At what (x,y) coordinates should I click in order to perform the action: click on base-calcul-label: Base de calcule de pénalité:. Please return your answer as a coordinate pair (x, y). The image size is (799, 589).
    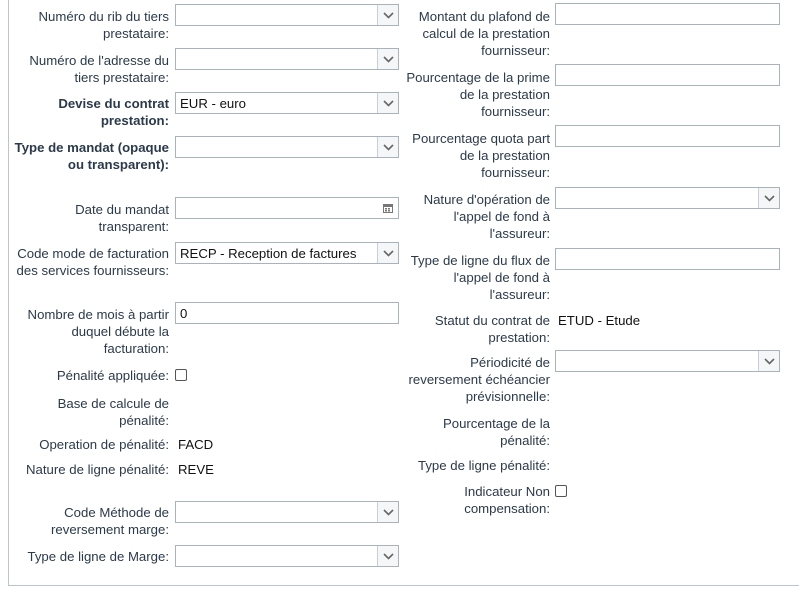
    Looking at the image, I should click on (113, 412).